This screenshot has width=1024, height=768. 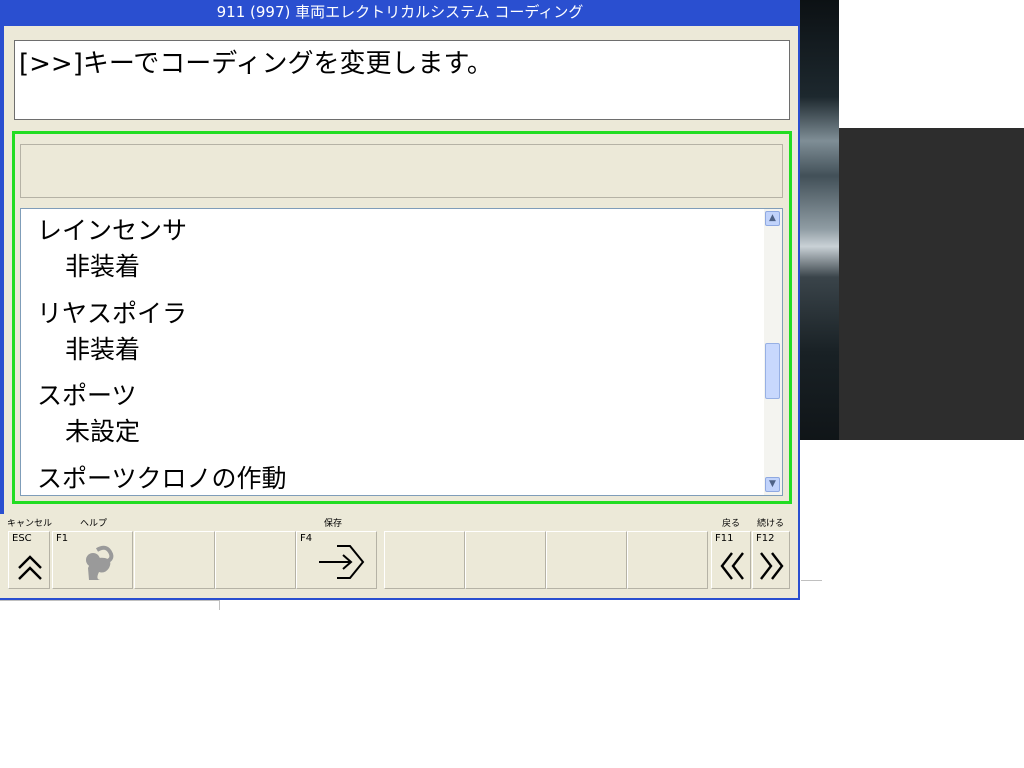 I want to click on f12-caption: 続ける, so click(x=771, y=524).